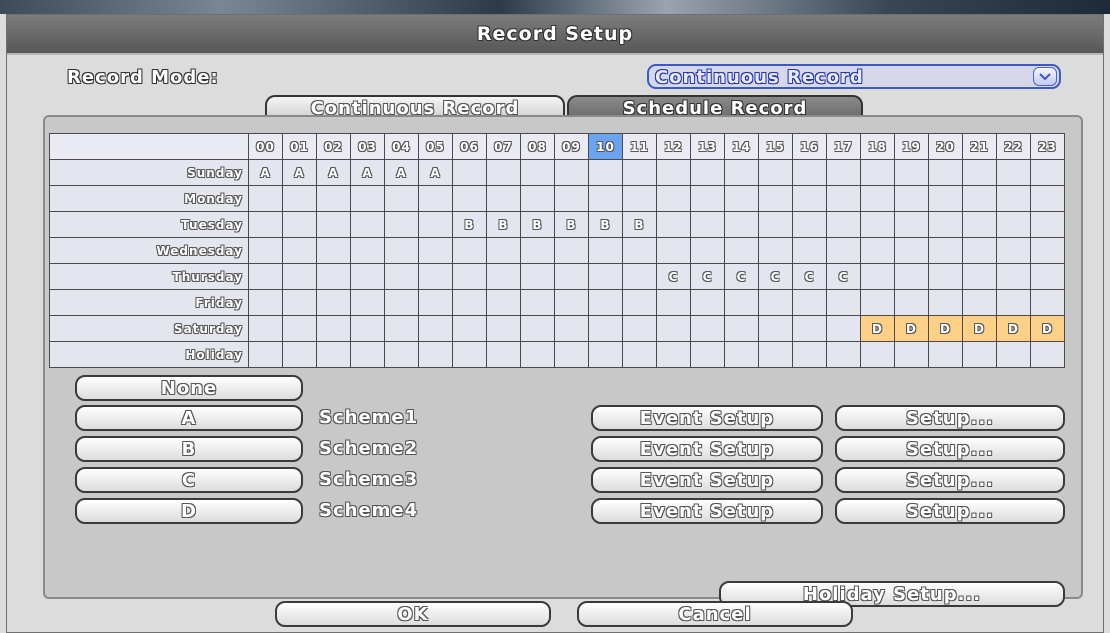 The image size is (1110, 633). What do you see at coordinates (149, 198) in the screenshot?
I see `day-label-monday: Monday` at bounding box center [149, 198].